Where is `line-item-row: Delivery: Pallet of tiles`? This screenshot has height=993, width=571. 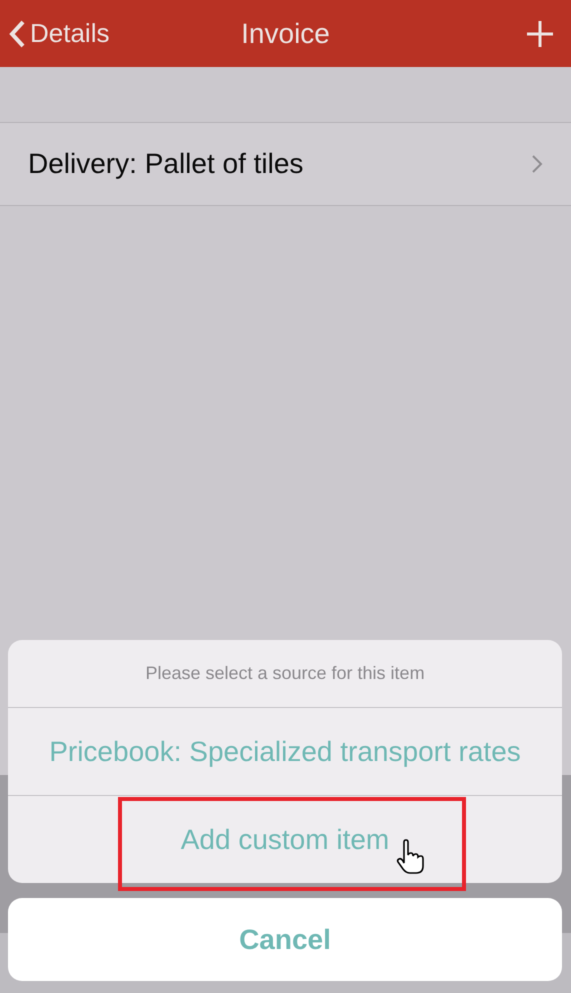 line-item-row: Delivery: Pallet of tiles is located at coordinates (285, 164).